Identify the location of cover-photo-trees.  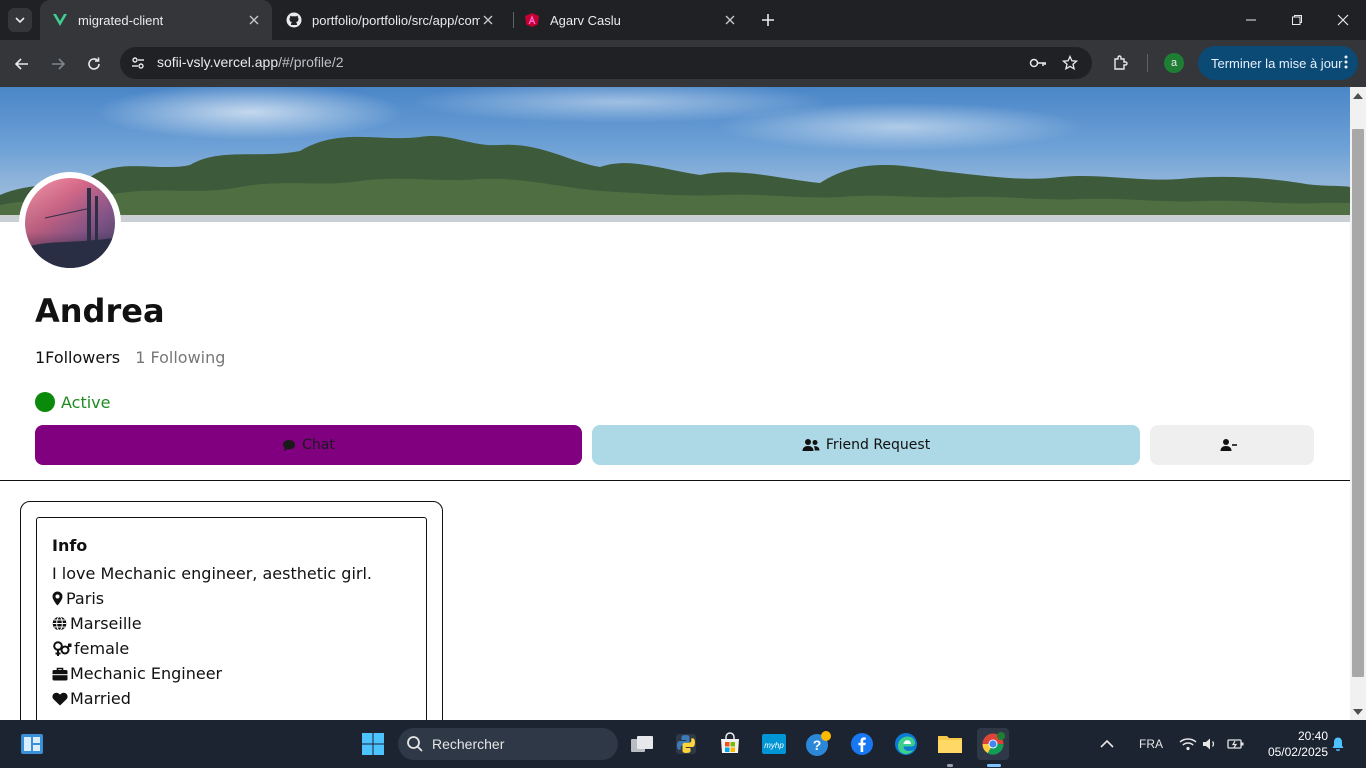
(675, 178).